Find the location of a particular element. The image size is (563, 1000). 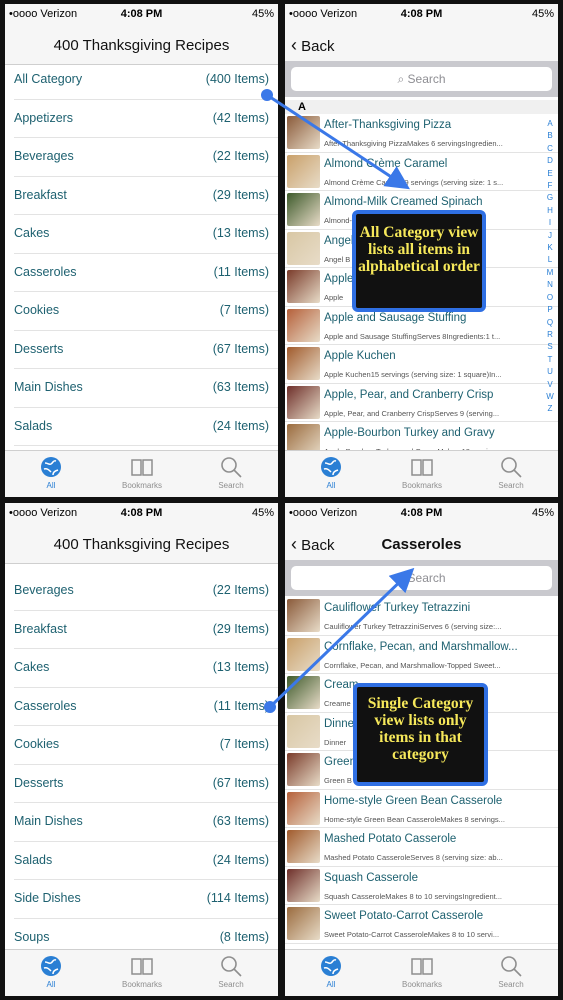

arrow-all-category is located at coordinates (338, 141).